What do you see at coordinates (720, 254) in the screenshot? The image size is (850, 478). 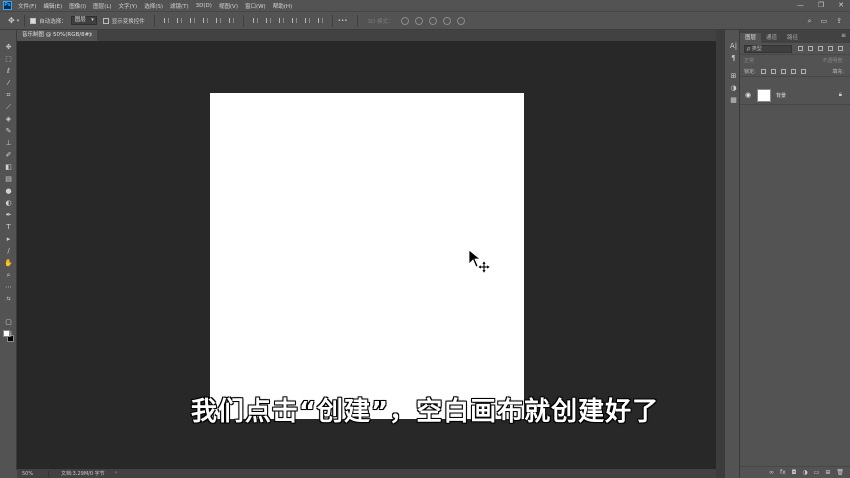 I see `vertical-scrollbar` at bounding box center [720, 254].